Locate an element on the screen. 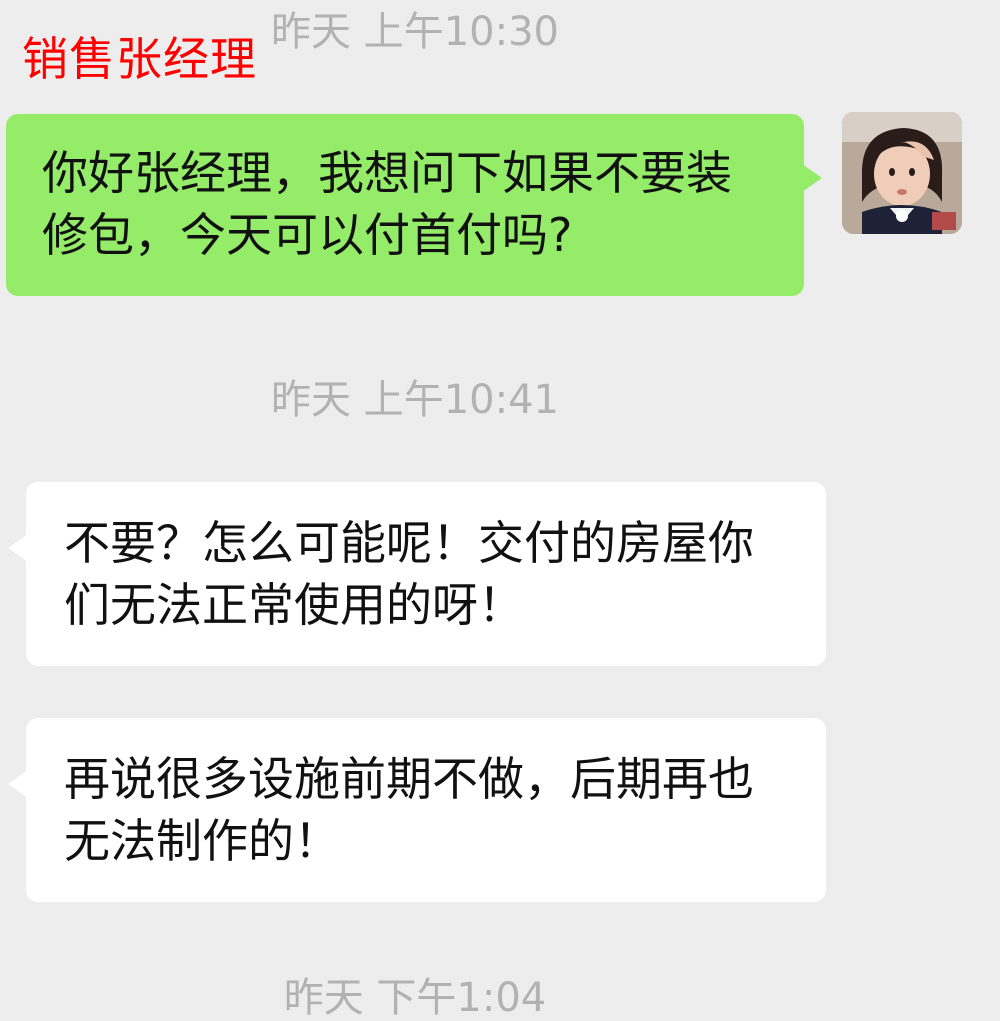 Image resolution: width=1000 pixels, height=1021 pixels. outgoing-message-bubble: 你好张经理，我想问下如果不要装修包，今天可以付首付吗? is located at coordinates (414, 205).